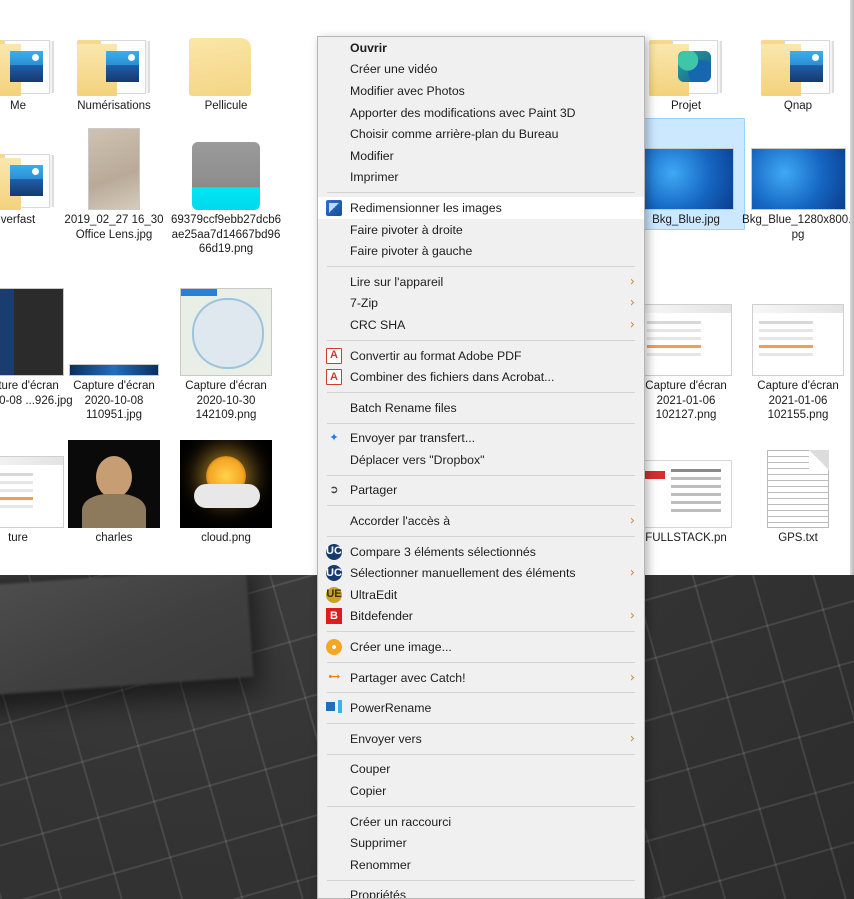 Image resolution: width=854 pixels, height=899 pixels. I want to click on menu-item-label: Imprimer, so click(374, 177).